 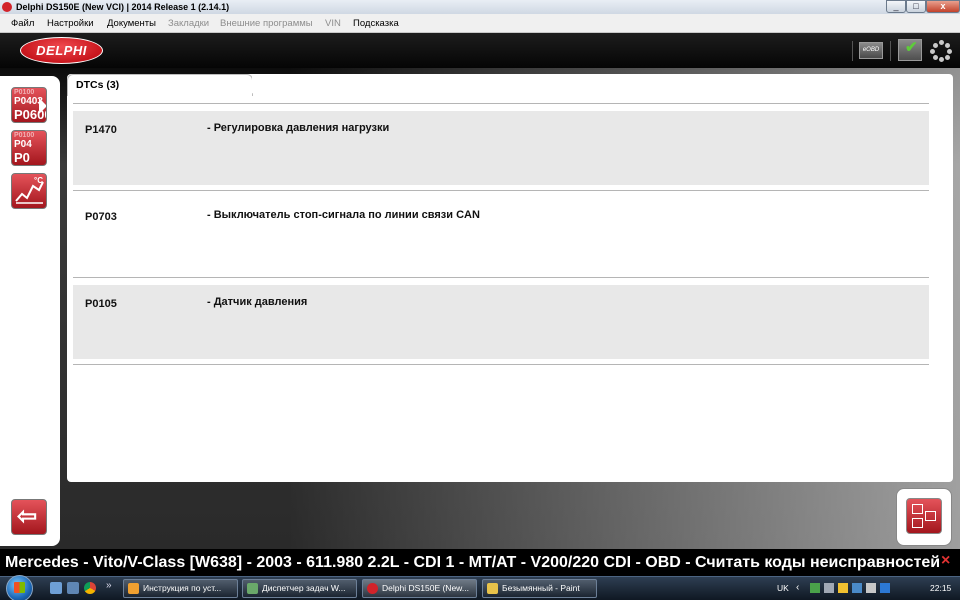 I want to click on dtc-code: P0703, so click(x=101, y=217).